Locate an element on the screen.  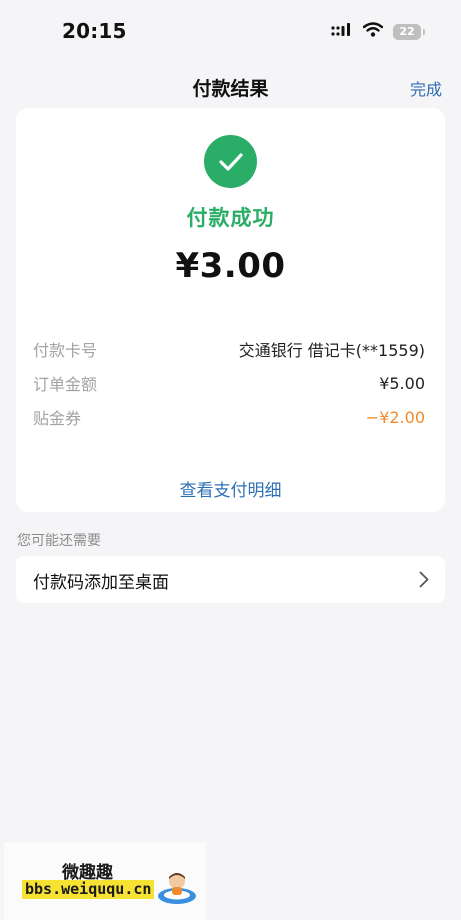
payment-status-text: 付款成功 is located at coordinates (230, 218).